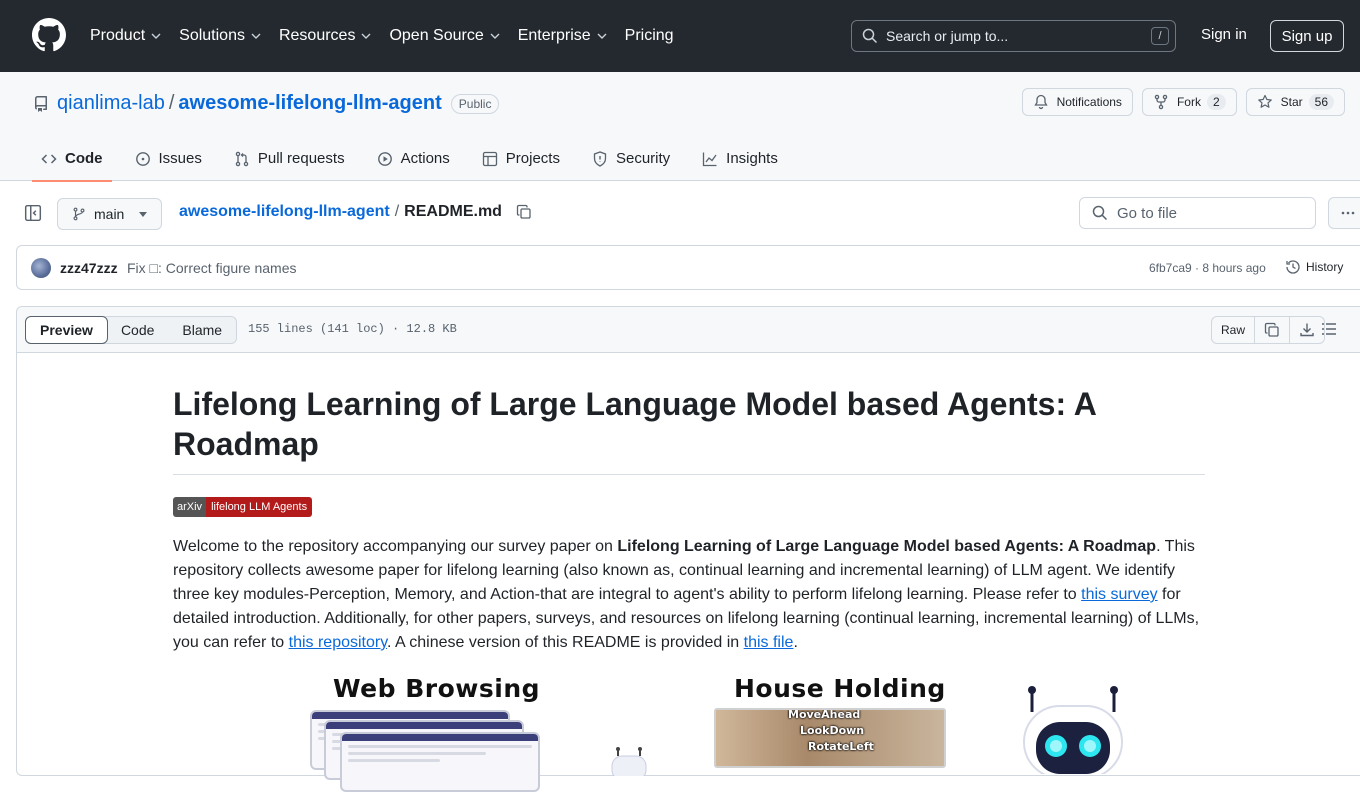  I want to click on nav-pricing: Pricing, so click(649, 36).